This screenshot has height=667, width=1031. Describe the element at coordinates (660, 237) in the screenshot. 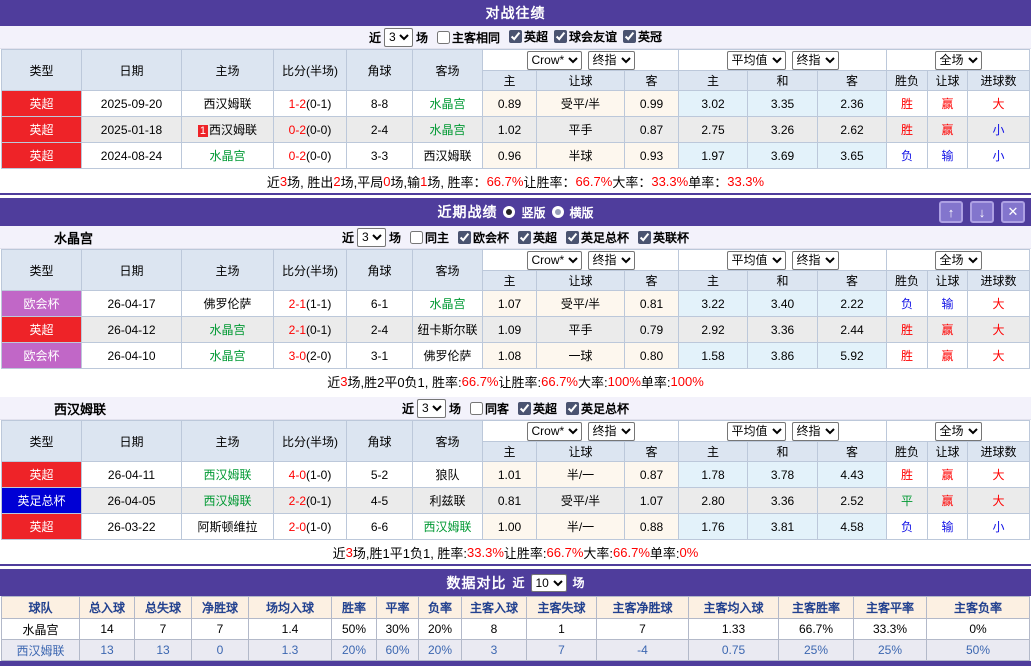

I see `team-0-league-3-label: 英联杯` at that location.